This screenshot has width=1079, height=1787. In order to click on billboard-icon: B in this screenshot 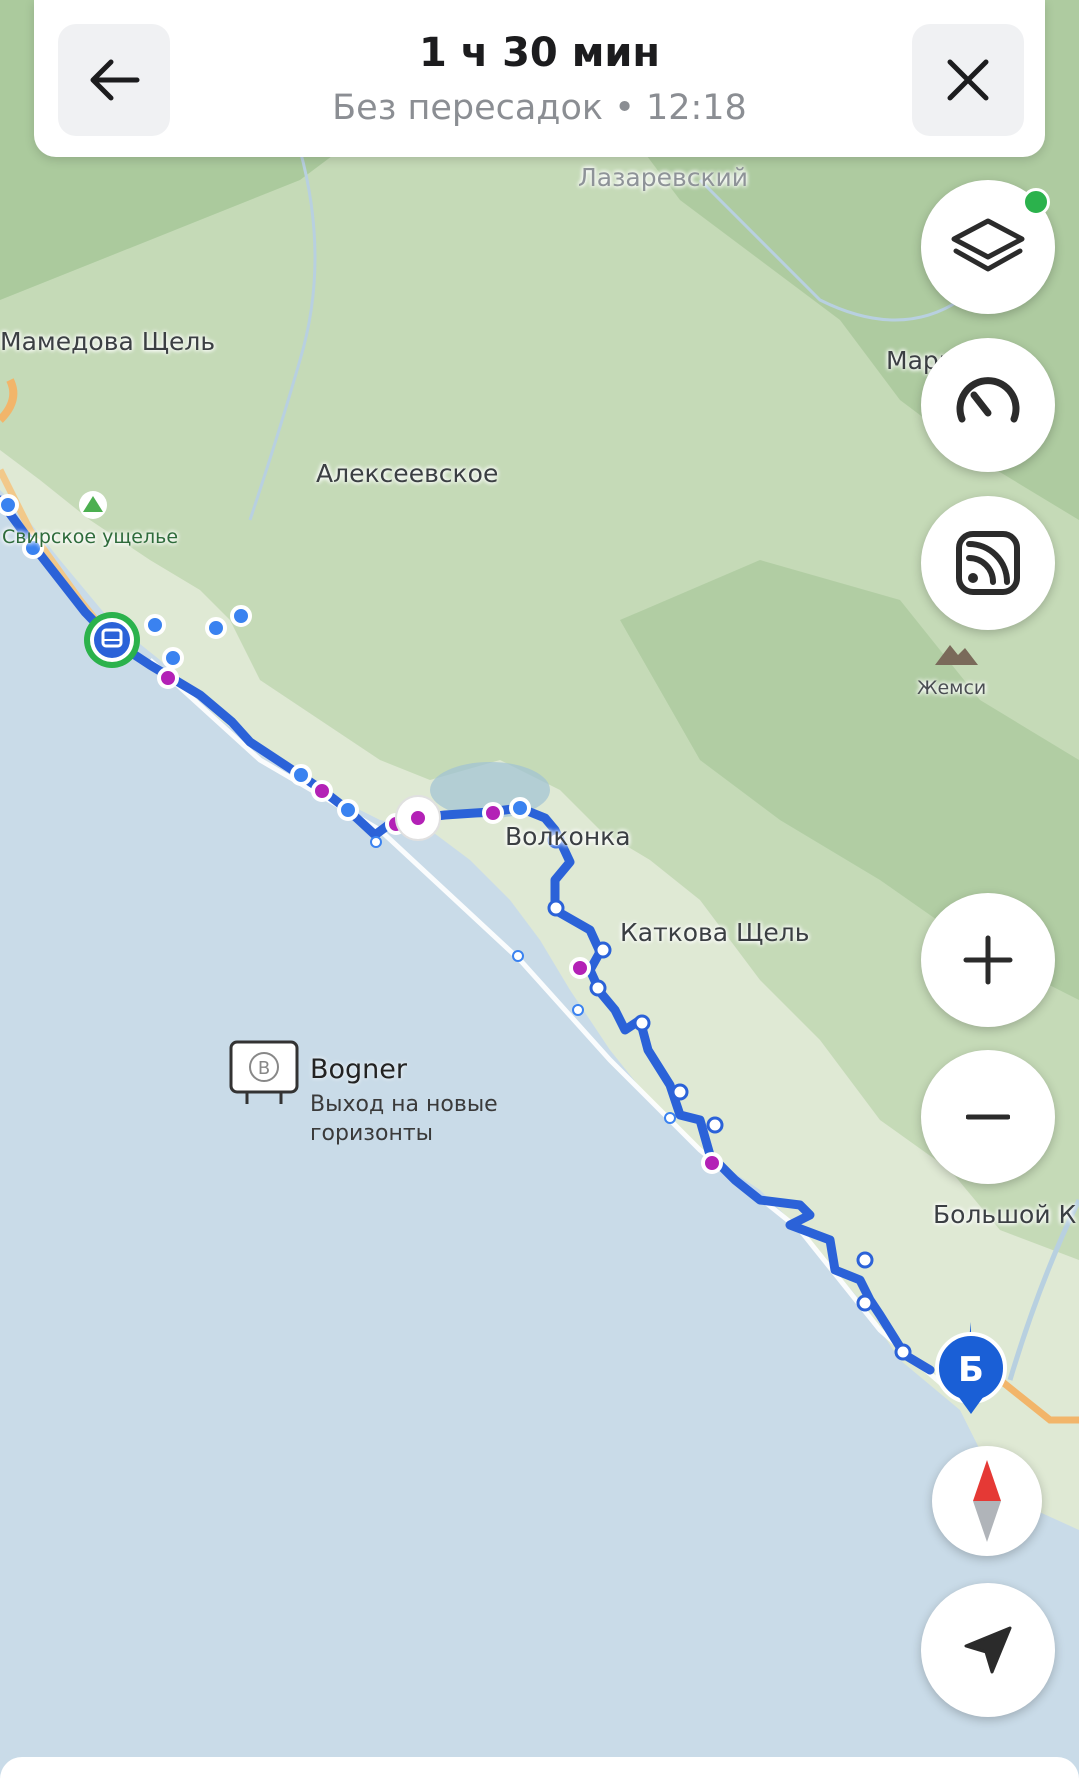, I will do `click(264, 1073)`.